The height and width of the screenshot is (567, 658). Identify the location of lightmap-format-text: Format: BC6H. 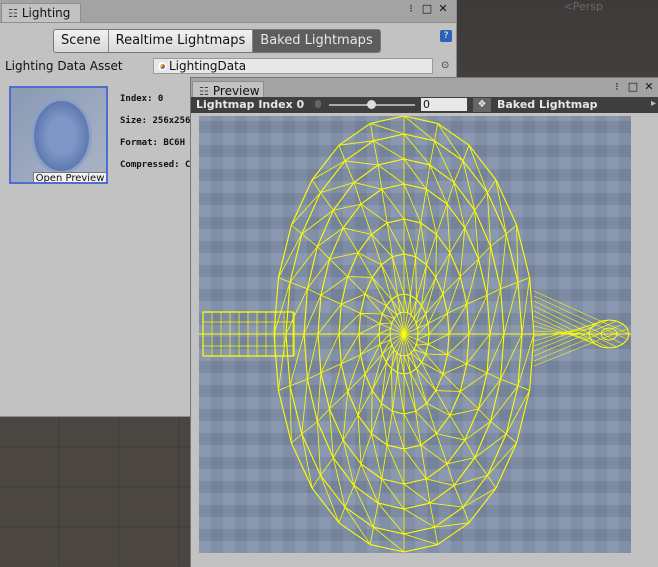
(152, 143).